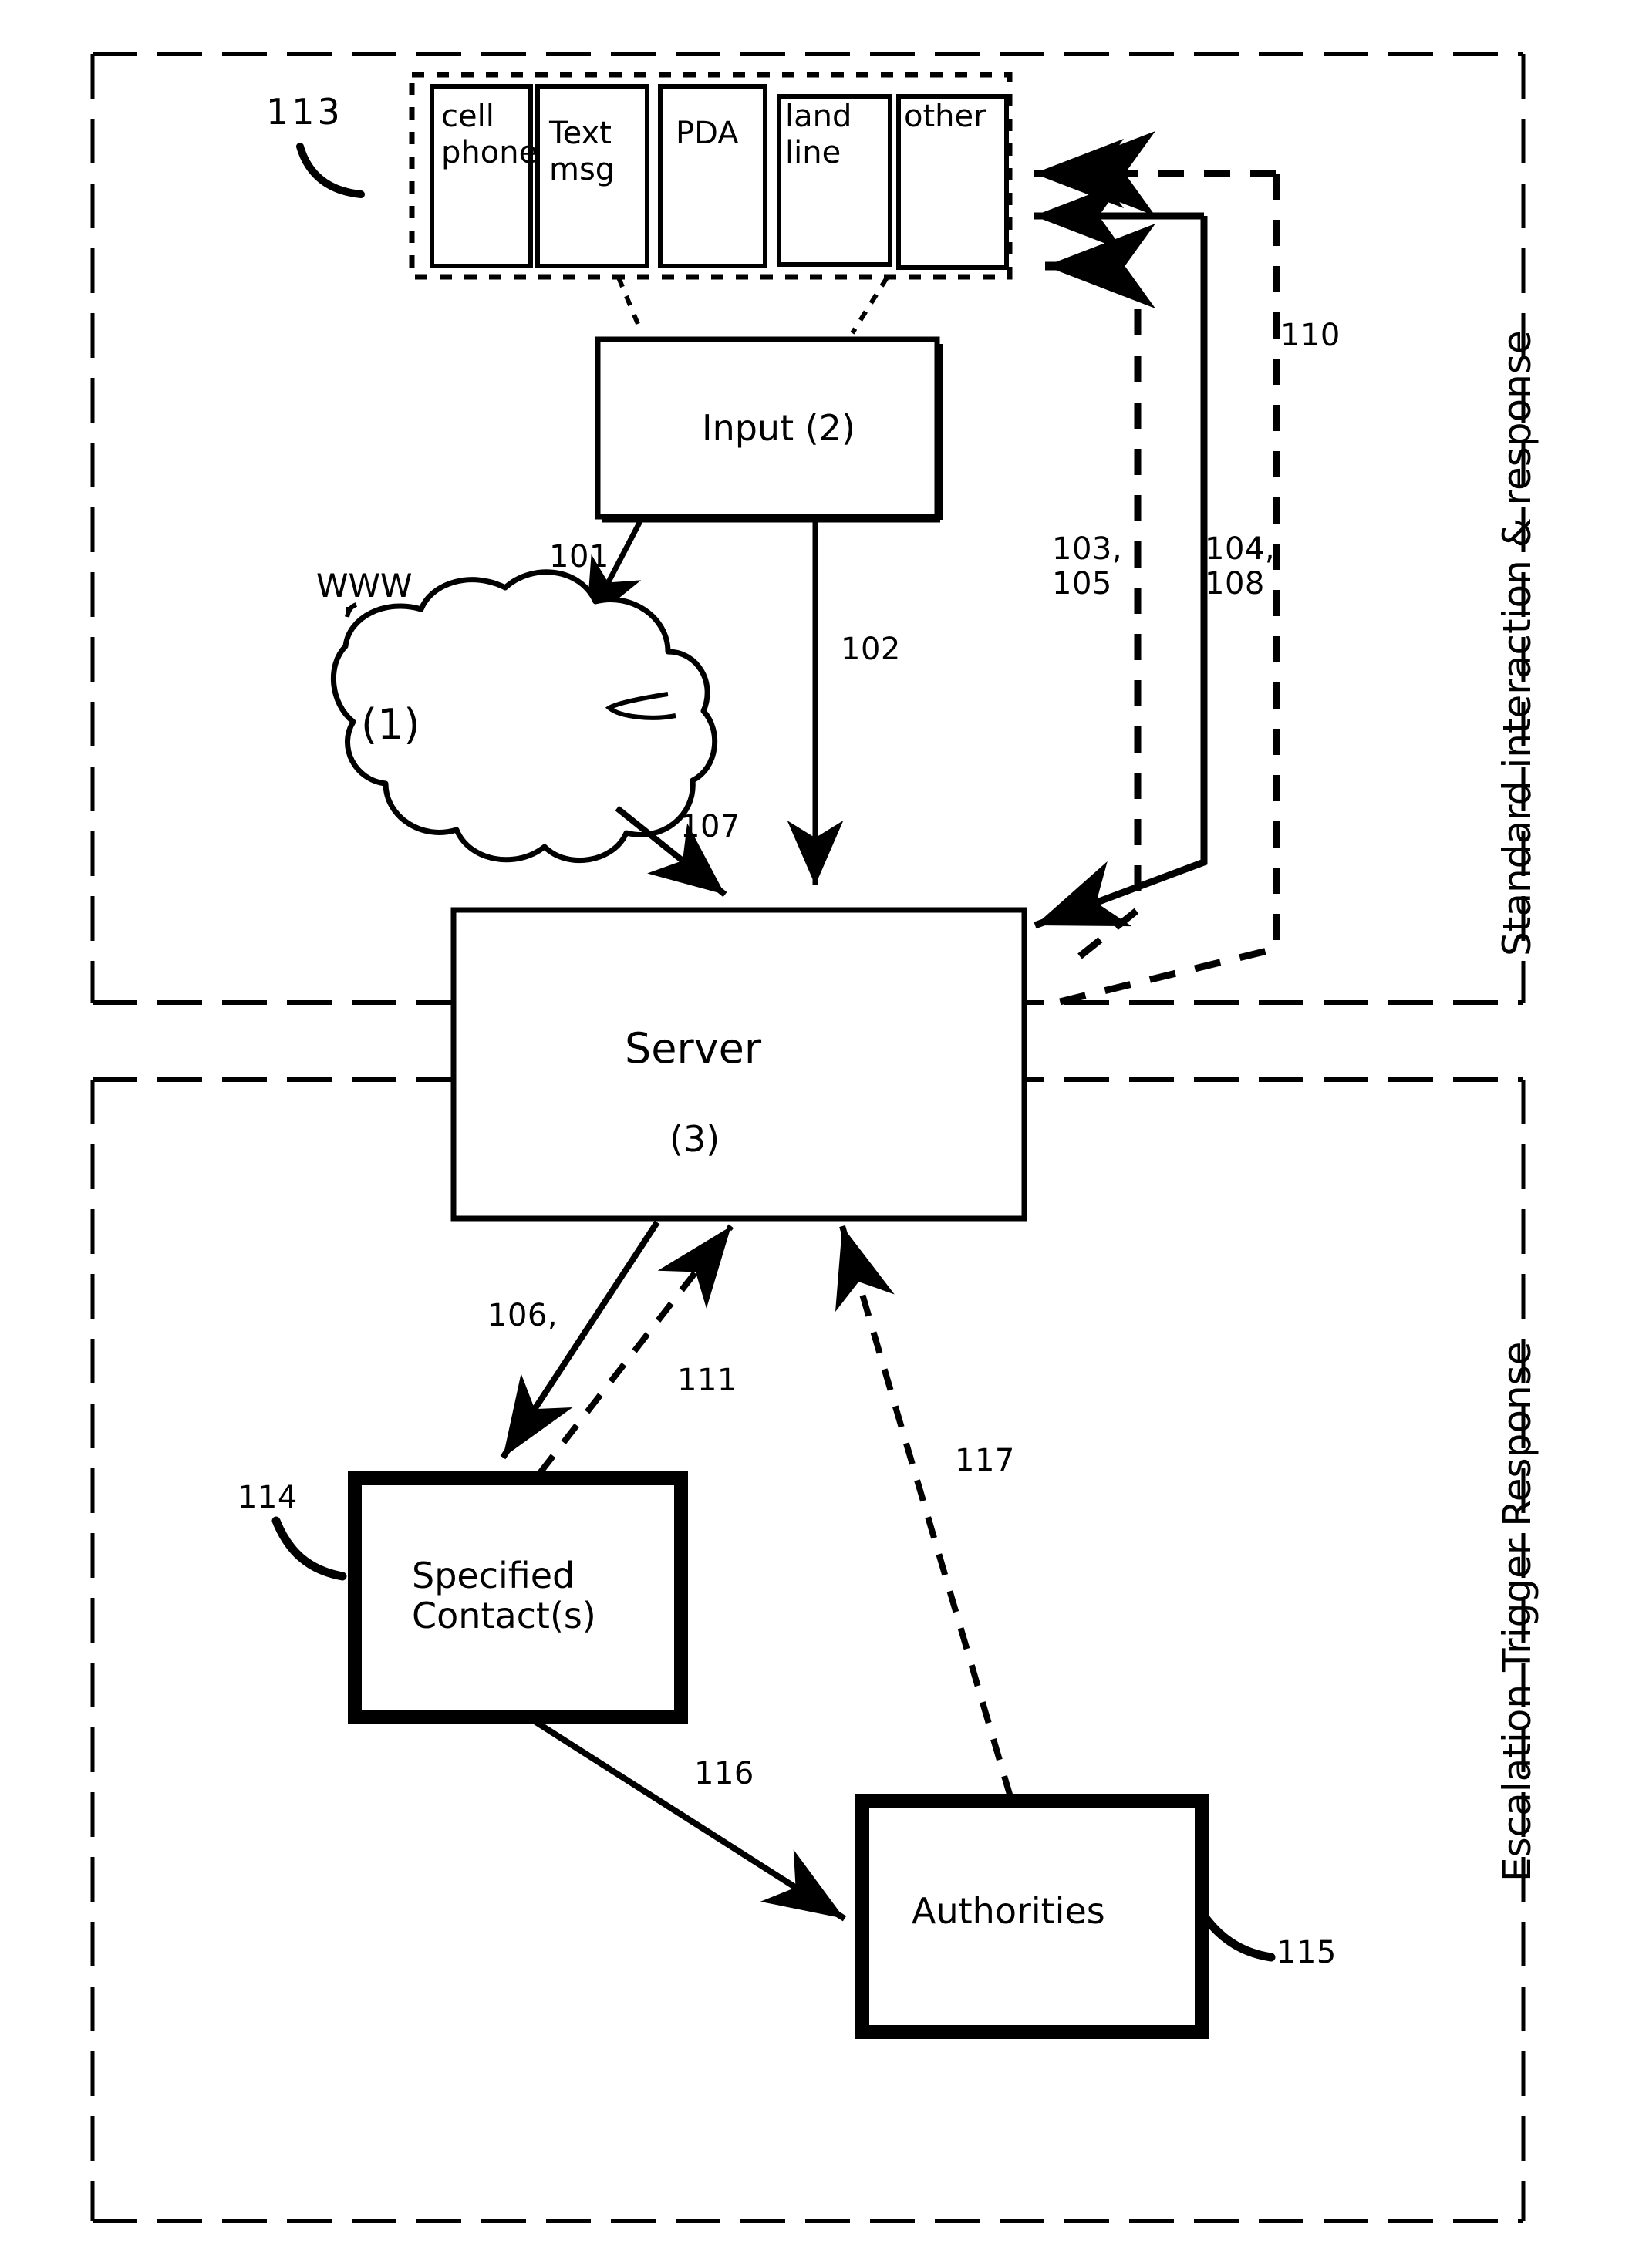  What do you see at coordinates (710, 827) in the screenshot?
I see `edge-label-107: 107` at bounding box center [710, 827].